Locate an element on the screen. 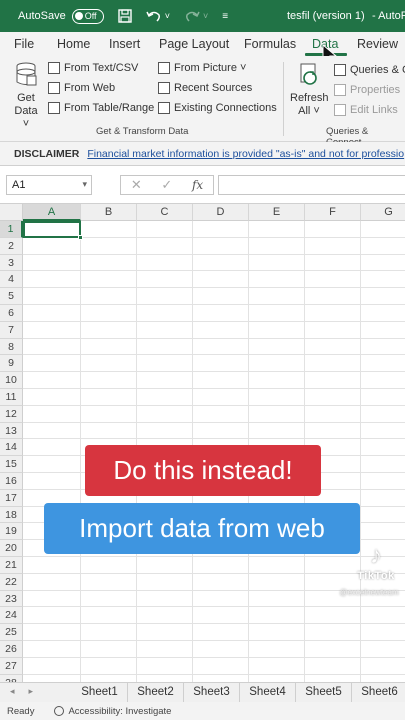  select-all-corner is located at coordinates (11, 212).